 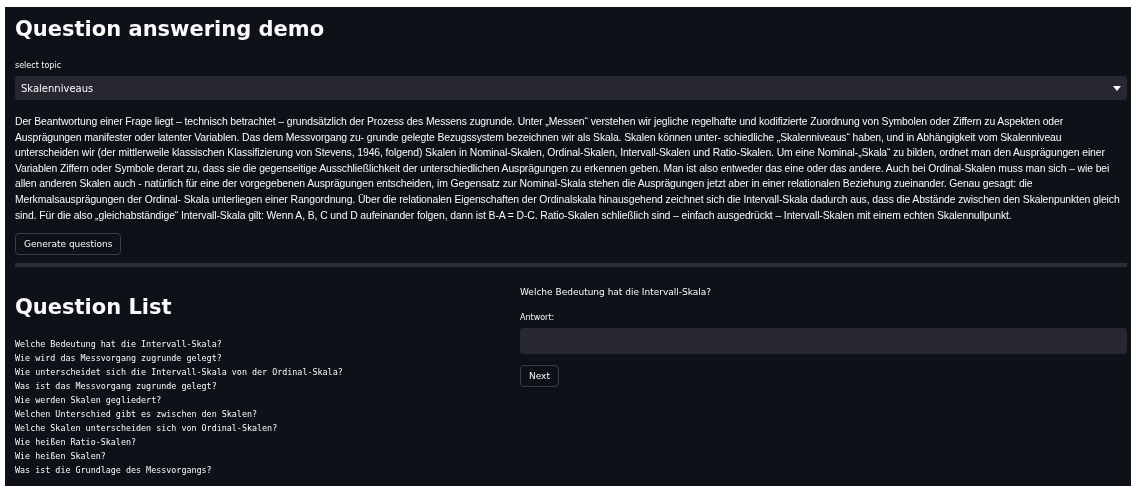 I want to click on question-item: Was ist das Messvorgang zugrunde gelegt?, so click(x=116, y=387).